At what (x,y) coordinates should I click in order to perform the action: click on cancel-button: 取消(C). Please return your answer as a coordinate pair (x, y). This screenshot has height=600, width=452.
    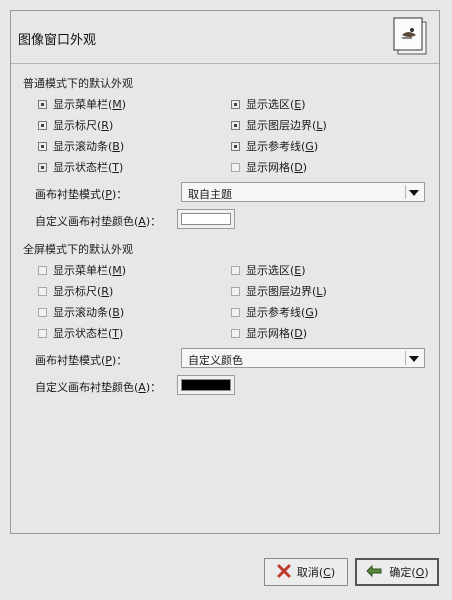
    Looking at the image, I should click on (306, 572).